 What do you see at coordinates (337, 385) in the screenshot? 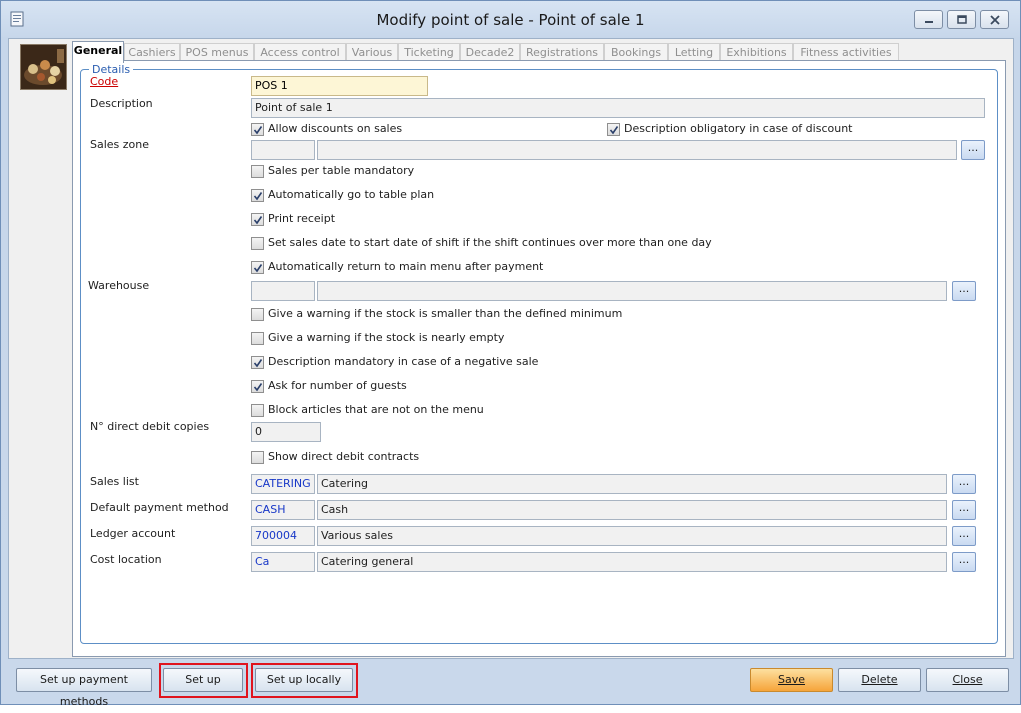
I see `ask-guests-label: Ask for number of guests` at bounding box center [337, 385].